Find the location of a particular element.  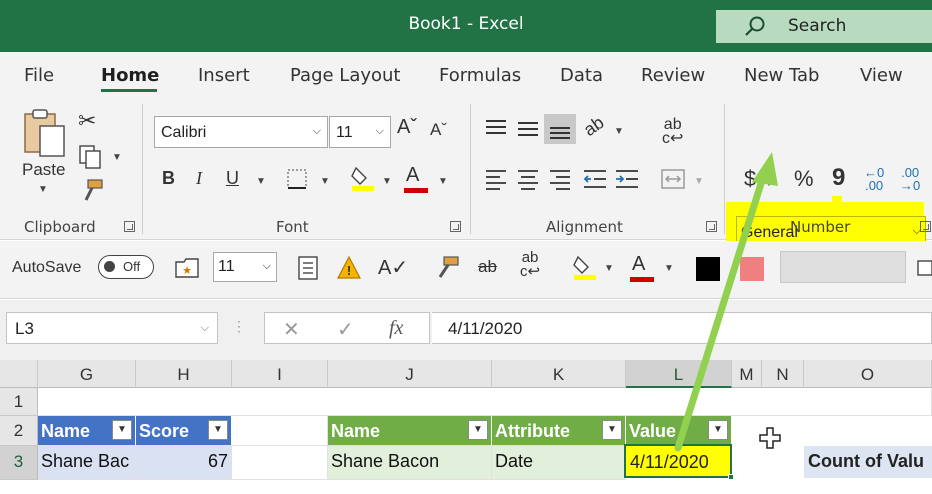

align-left-icon is located at coordinates (496, 179).